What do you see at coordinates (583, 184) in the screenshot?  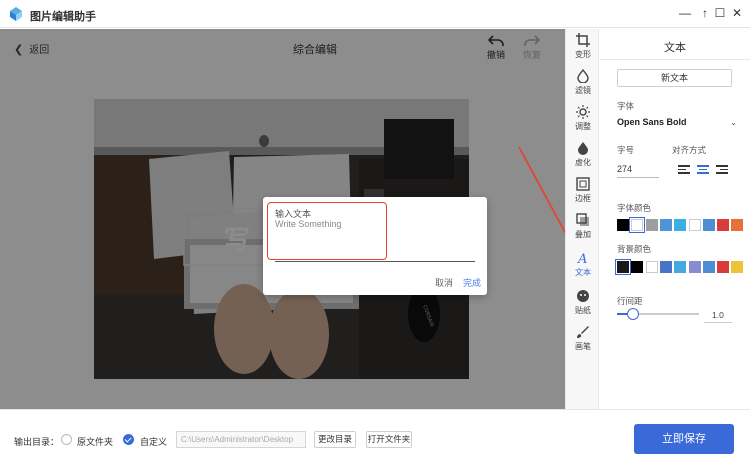 I see `frame-icon` at bounding box center [583, 184].